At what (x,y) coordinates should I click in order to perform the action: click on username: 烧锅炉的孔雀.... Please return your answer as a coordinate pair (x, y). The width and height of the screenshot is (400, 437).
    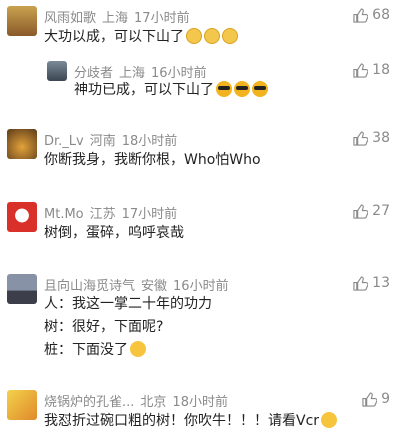
    Looking at the image, I should click on (89, 402).